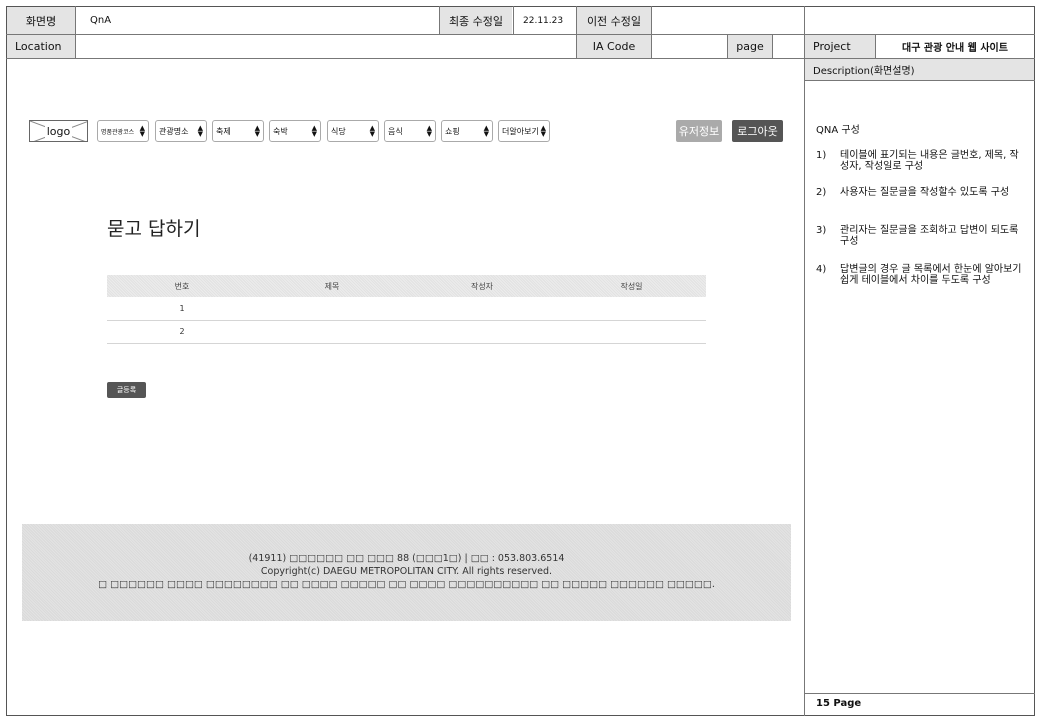  Describe the element at coordinates (280, 131) in the screenshot. I see `select-label: 숙박` at that location.